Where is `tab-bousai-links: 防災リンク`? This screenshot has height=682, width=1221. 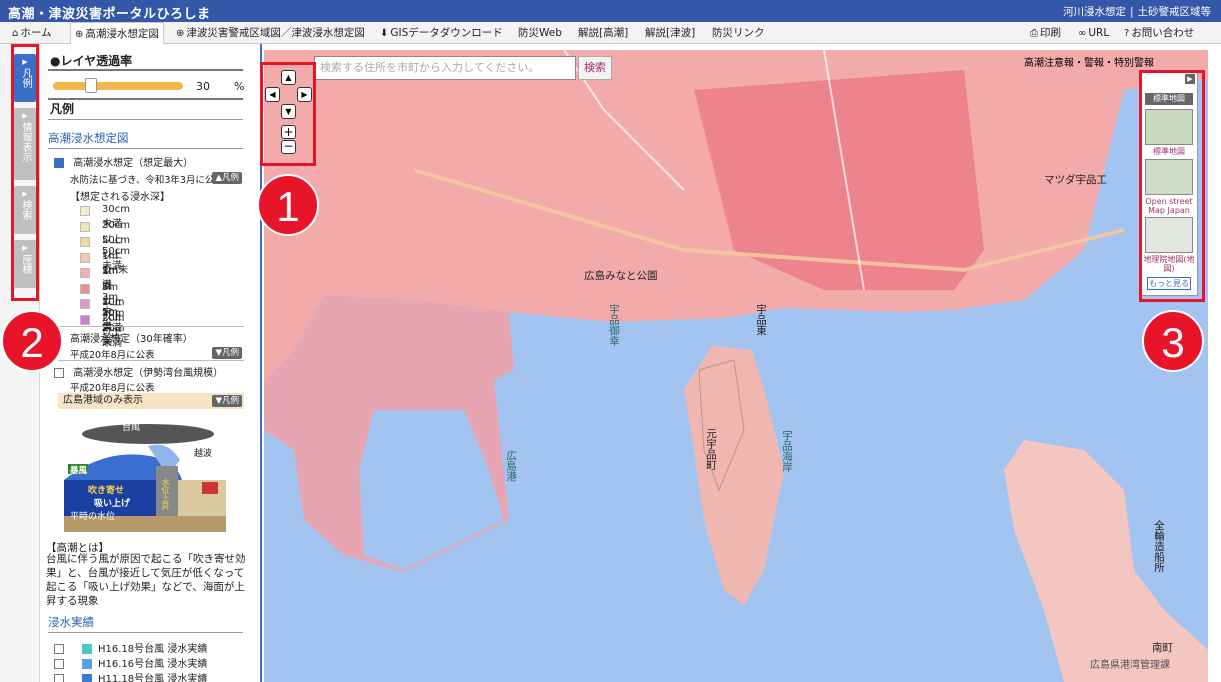 tab-bousai-links: 防災リンク is located at coordinates (738, 33).